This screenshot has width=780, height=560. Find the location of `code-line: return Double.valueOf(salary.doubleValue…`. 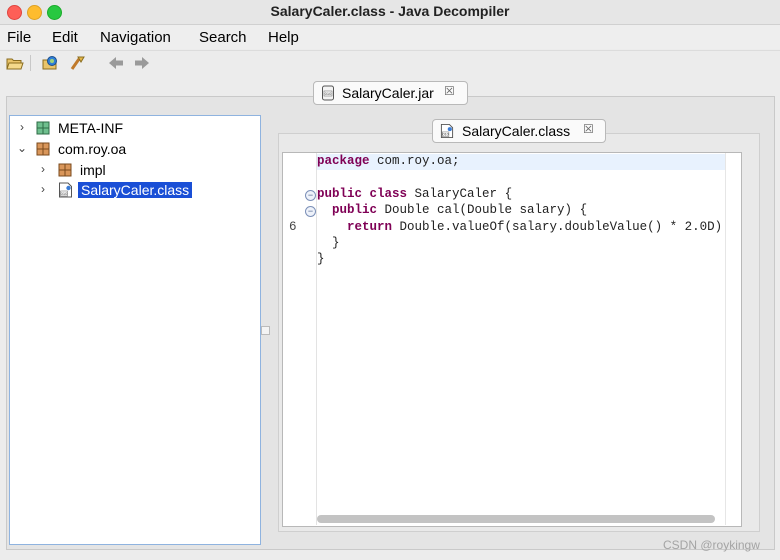

code-line: return Double.valueOf(salary.doubleValue… is located at coordinates (519, 228).